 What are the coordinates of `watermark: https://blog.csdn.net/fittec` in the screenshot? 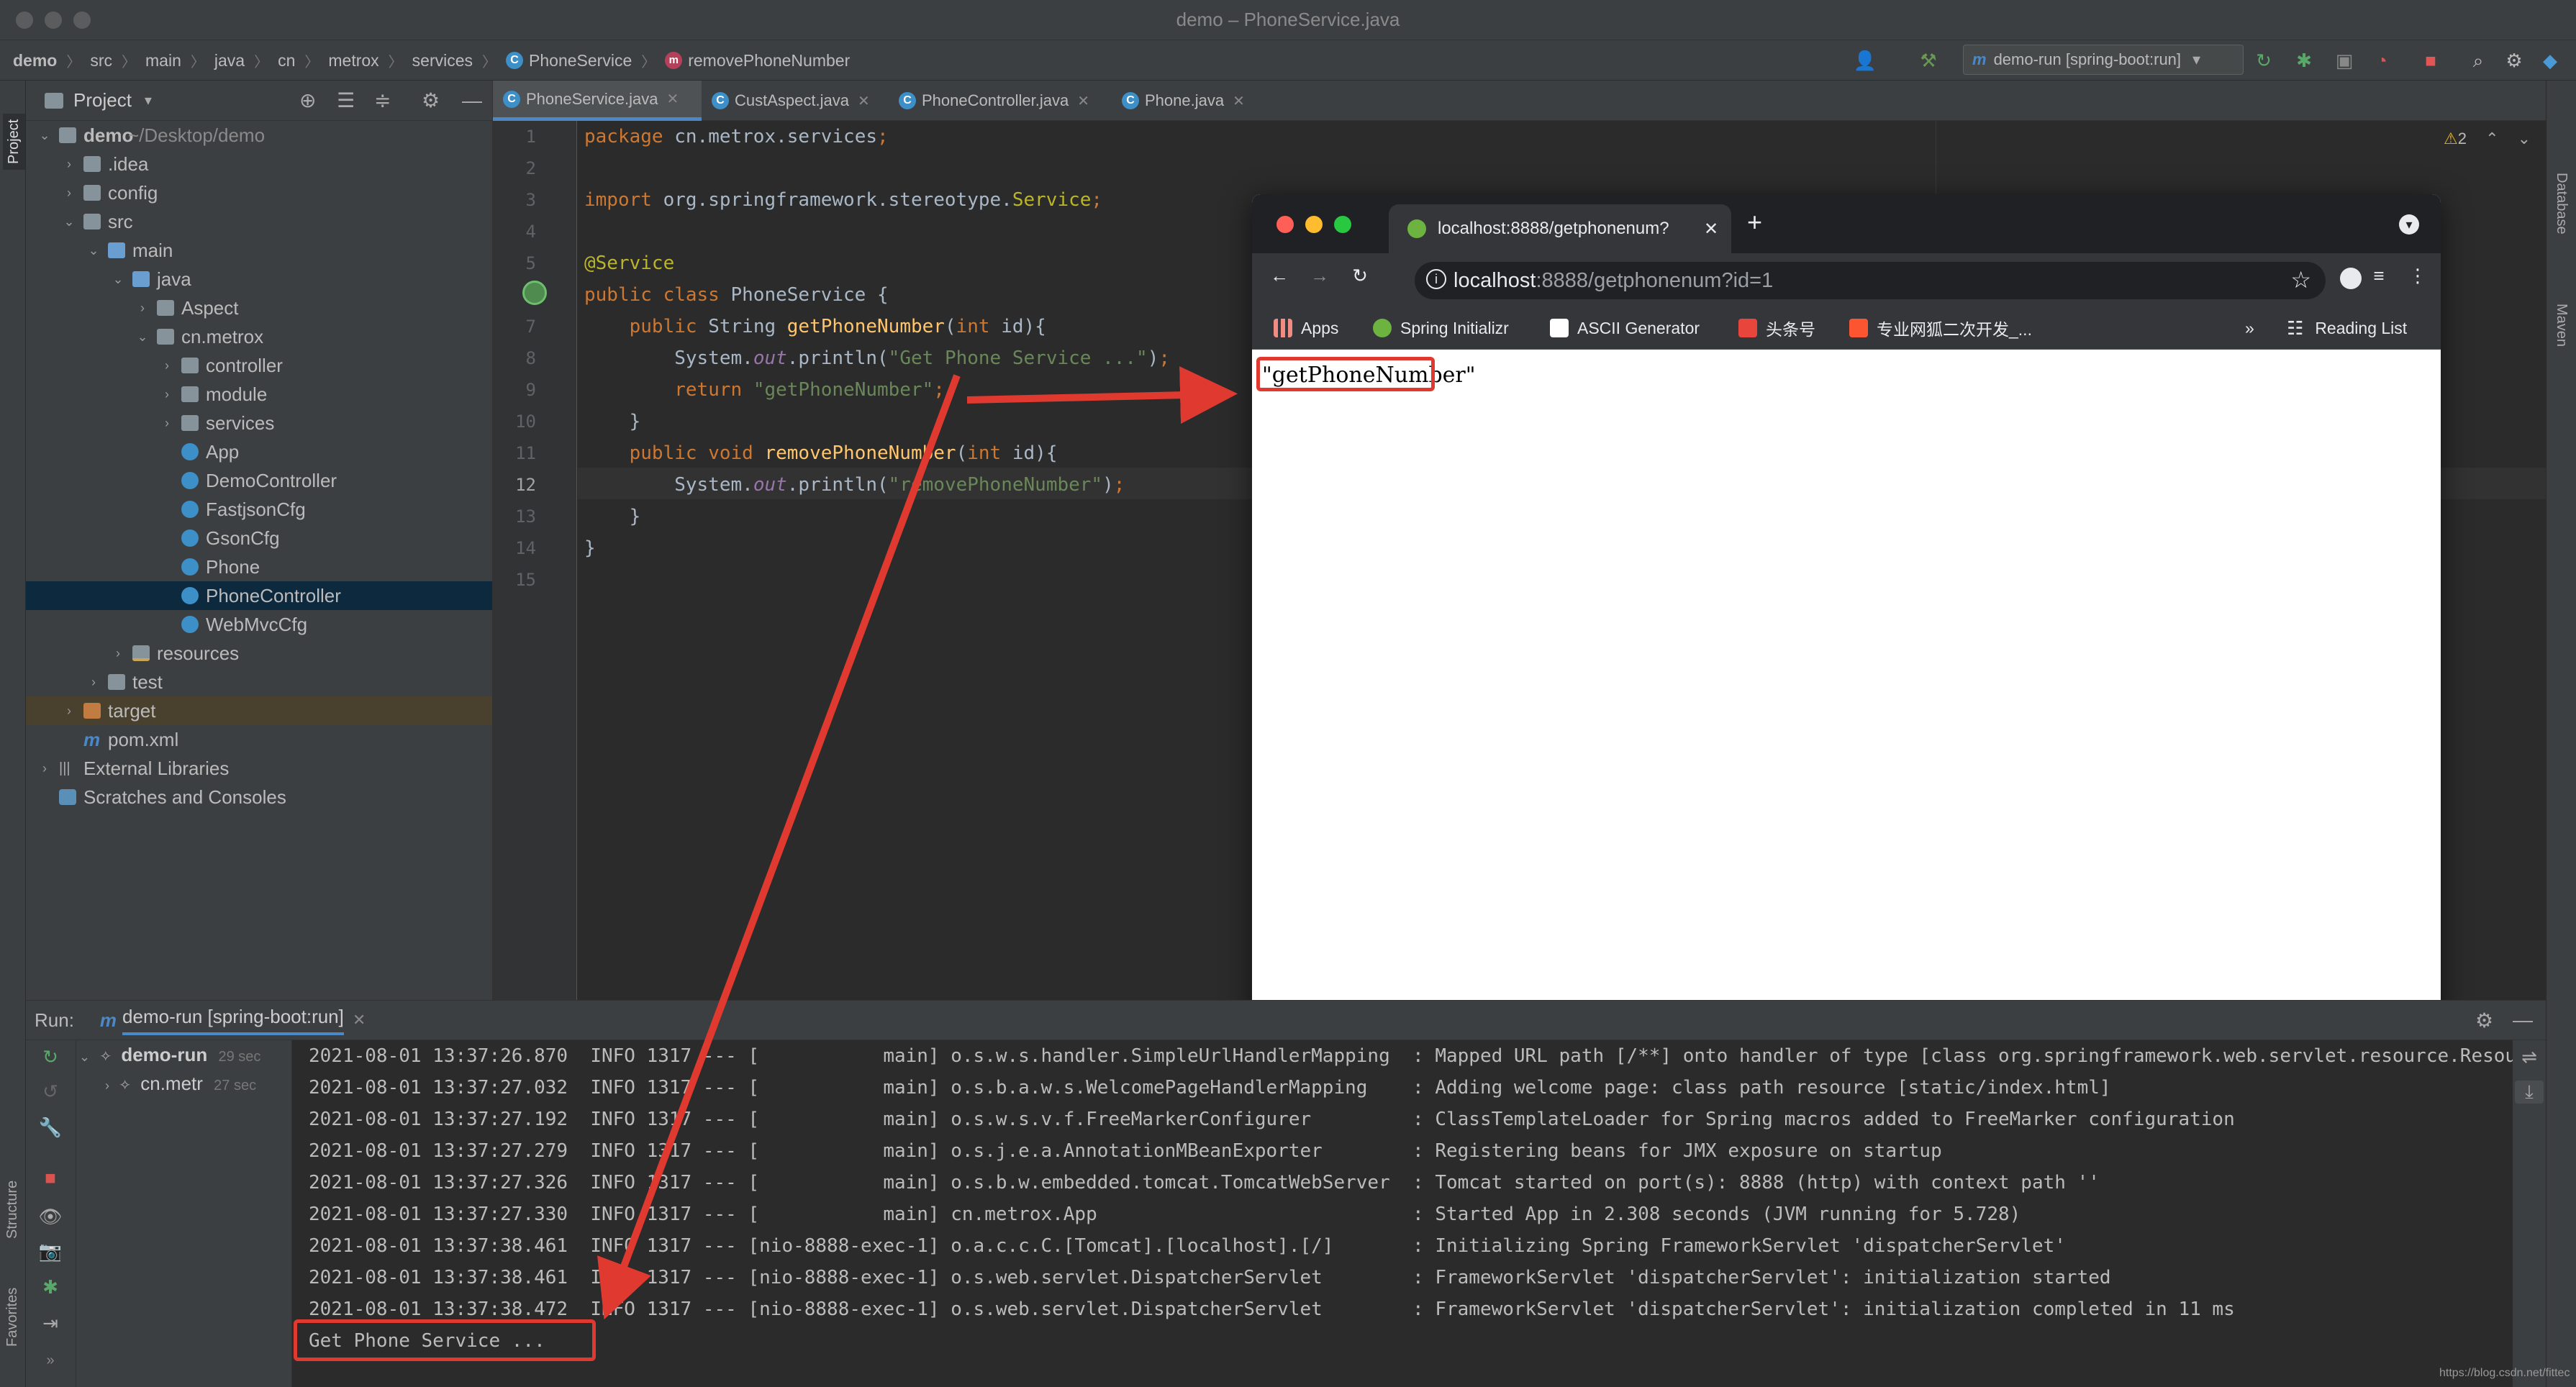 It's located at (2504, 1373).